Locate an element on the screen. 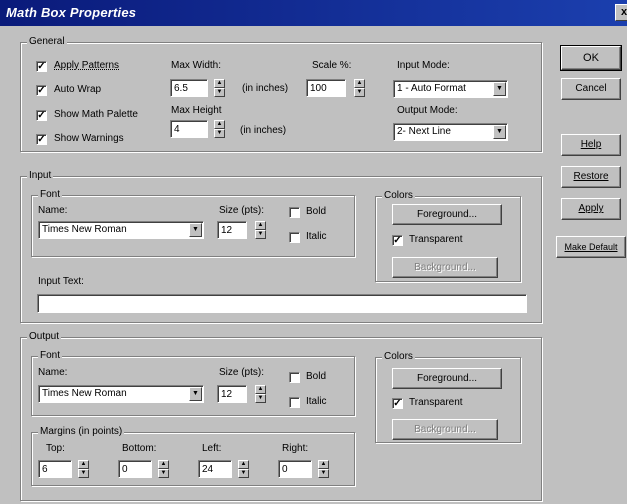 The width and height of the screenshot is (627, 504). output-transparent-checkbox: ✓ is located at coordinates (397, 403).